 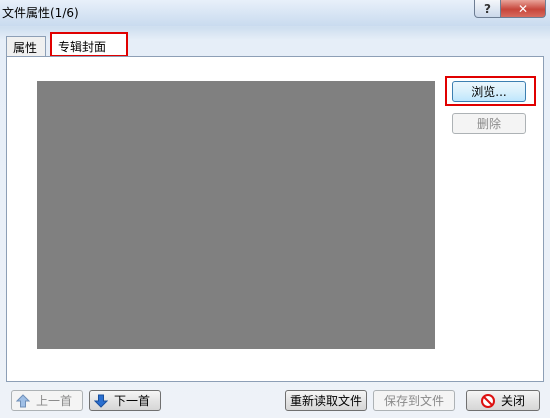 What do you see at coordinates (82, 47) in the screenshot?
I see `tab-label: 专辑封面` at bounding box center [82, 47].